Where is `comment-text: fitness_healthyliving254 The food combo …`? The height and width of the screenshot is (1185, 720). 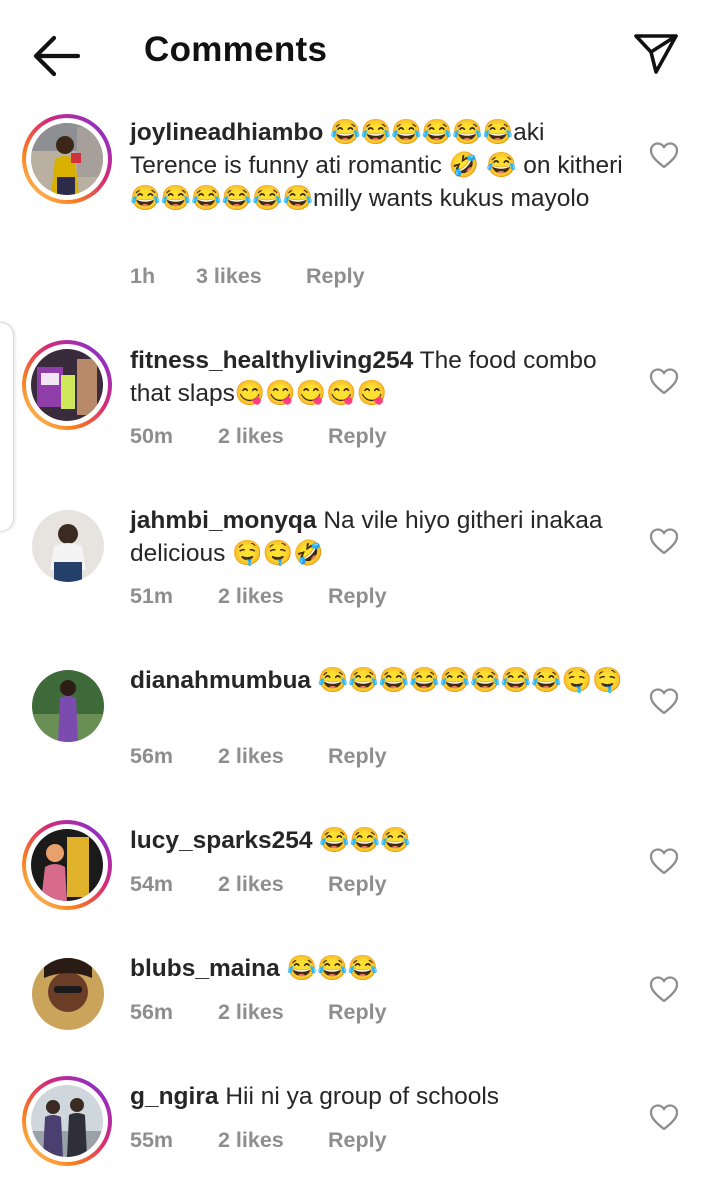 comment-text: fitness_healthyliving254 The food combo … is located at coordinates (380, 377).